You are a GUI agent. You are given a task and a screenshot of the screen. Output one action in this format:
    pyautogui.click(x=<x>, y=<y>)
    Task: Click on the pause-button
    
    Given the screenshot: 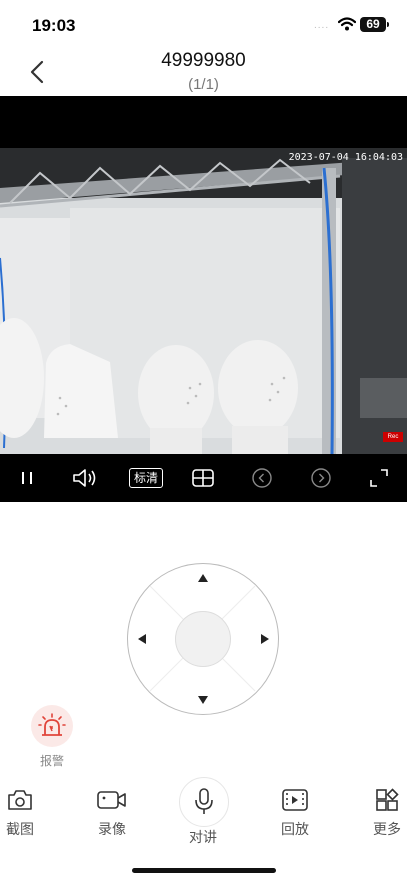 What is the action you would take?
    pyautogui.click(x=27, y=478)
    